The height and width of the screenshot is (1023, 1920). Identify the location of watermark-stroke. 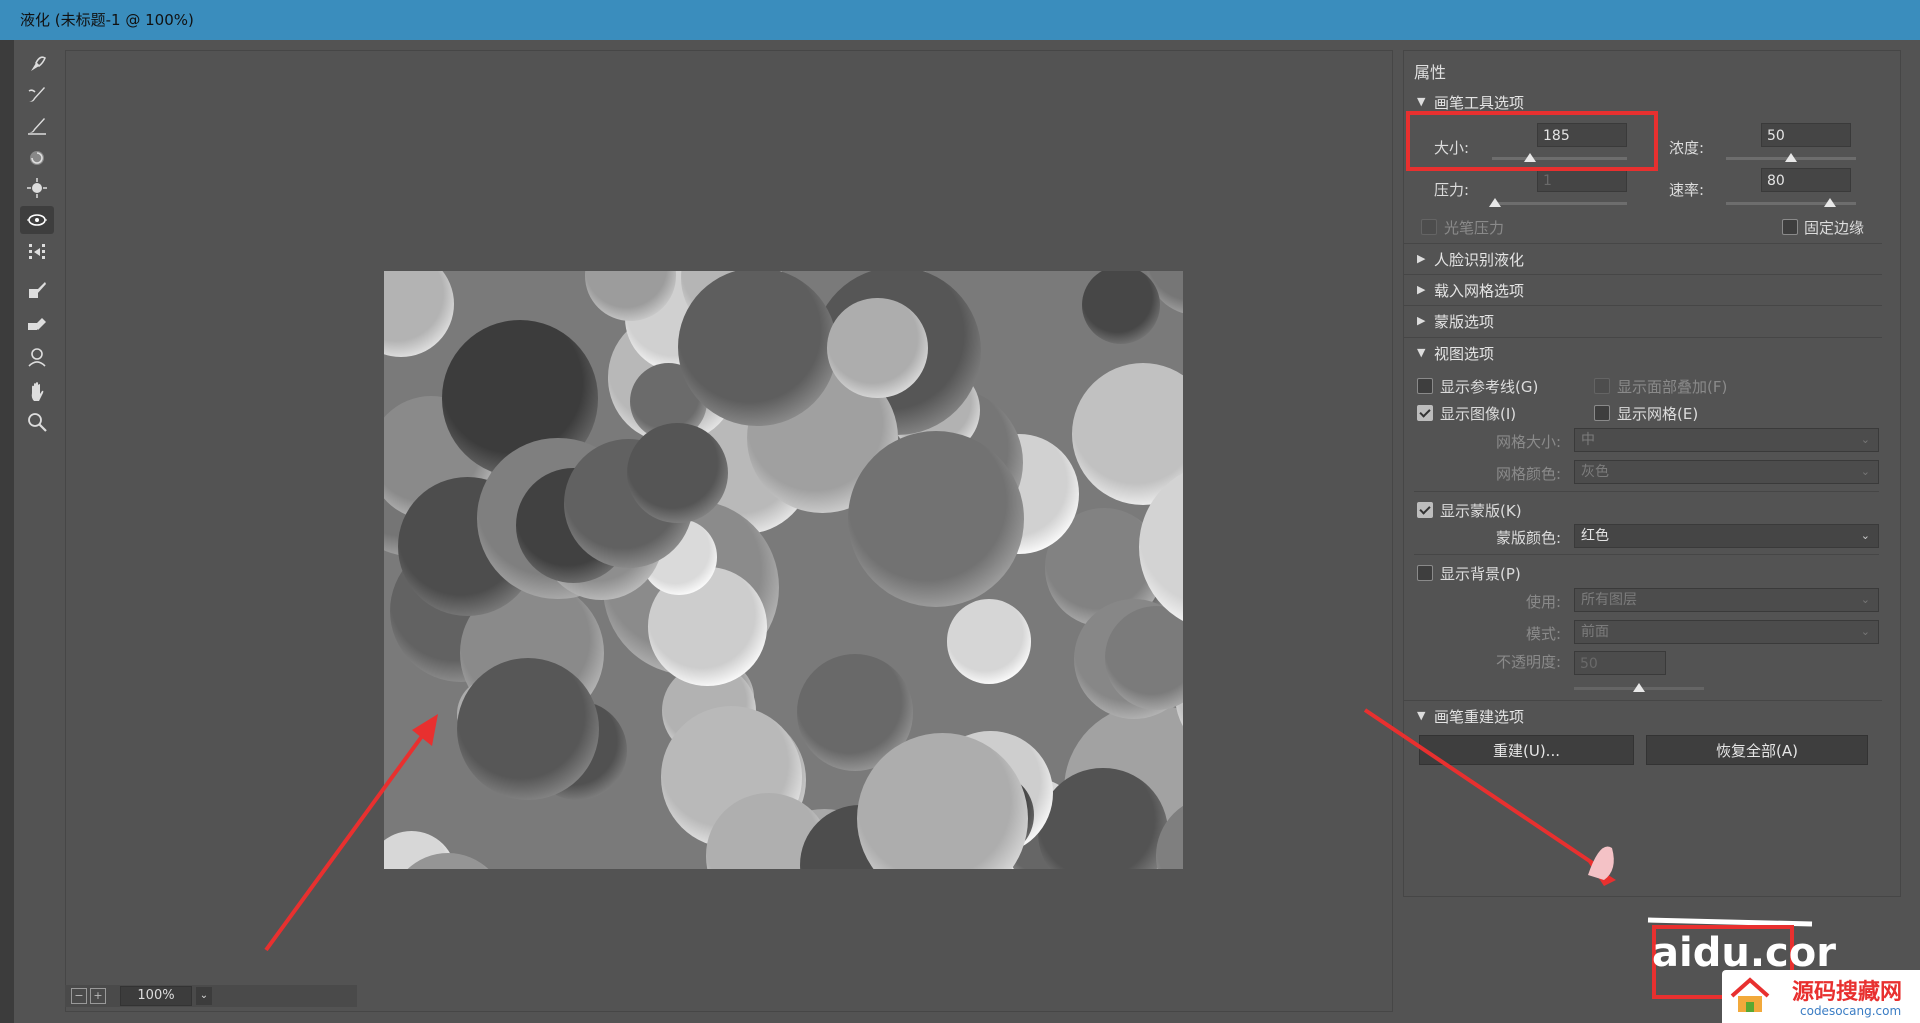
(1730, 922).